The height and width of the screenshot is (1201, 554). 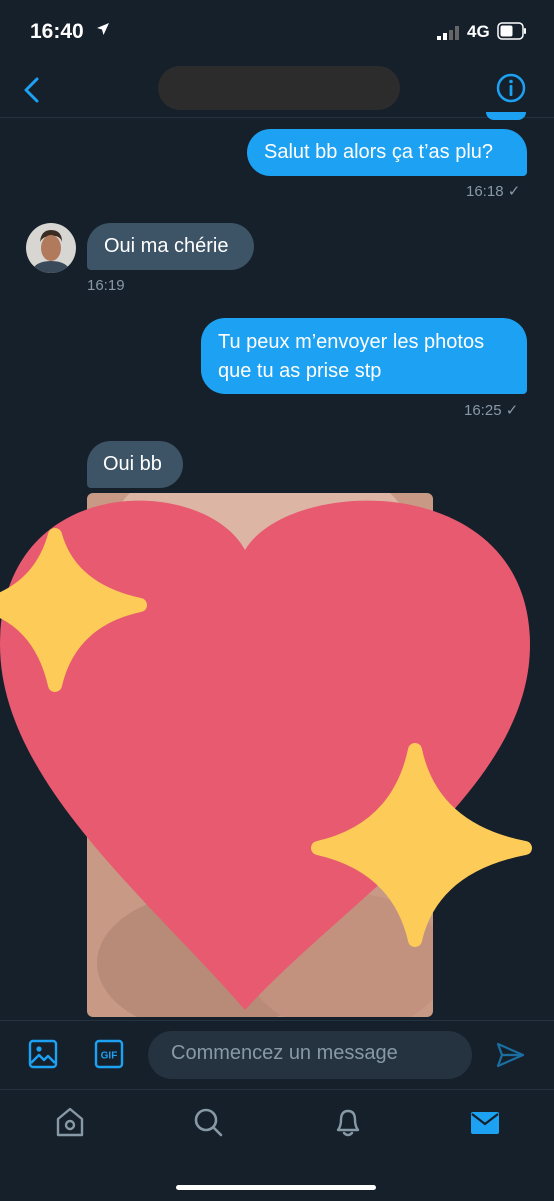 What do you see at coordinates (166, 246) in the screenshot?
I see `message-text: Oui ma chérie` at bounding box center [166, 246].